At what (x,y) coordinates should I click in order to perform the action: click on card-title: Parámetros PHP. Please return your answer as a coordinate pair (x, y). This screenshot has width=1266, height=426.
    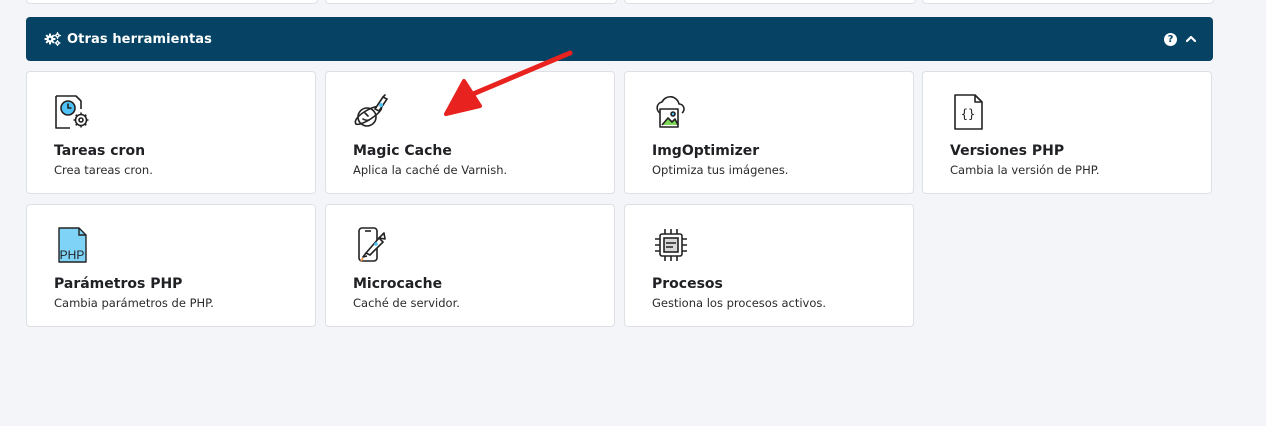
    Looking at the image, I should click on (118, 284).